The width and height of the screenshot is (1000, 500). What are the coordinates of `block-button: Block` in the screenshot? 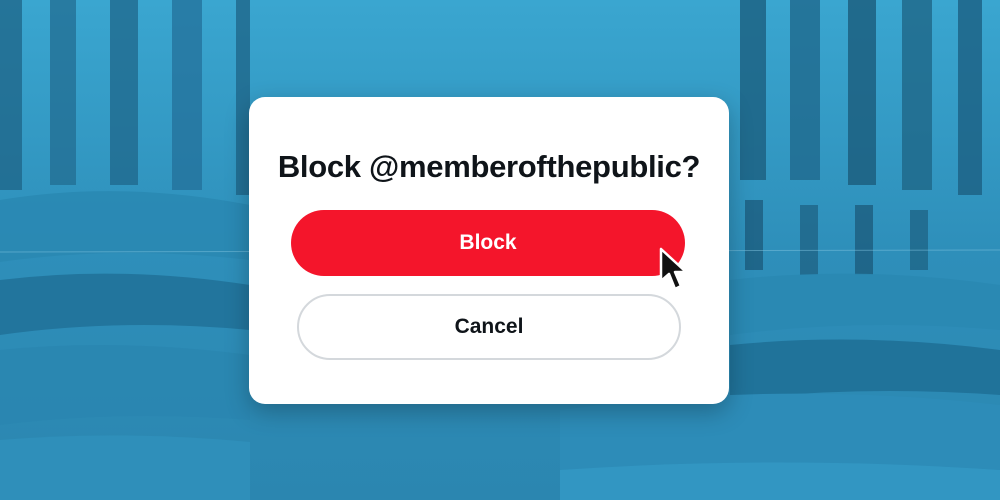 It's located at (488, 243).